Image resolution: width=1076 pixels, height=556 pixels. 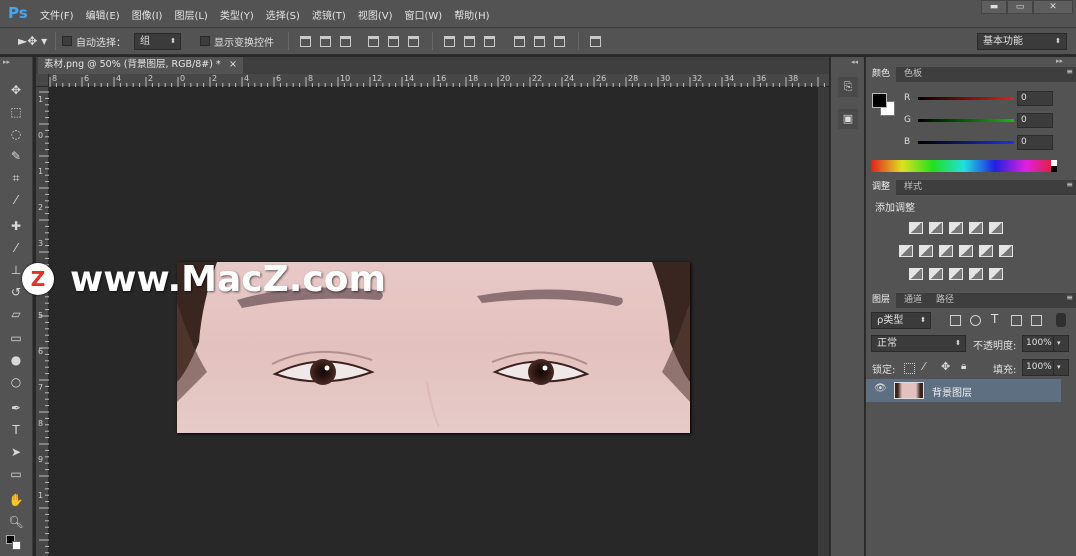 What do you see at coordinates (994, 7) in the screenshot?
I see `minimize-button: ▬` at bounding box center [994, 7].